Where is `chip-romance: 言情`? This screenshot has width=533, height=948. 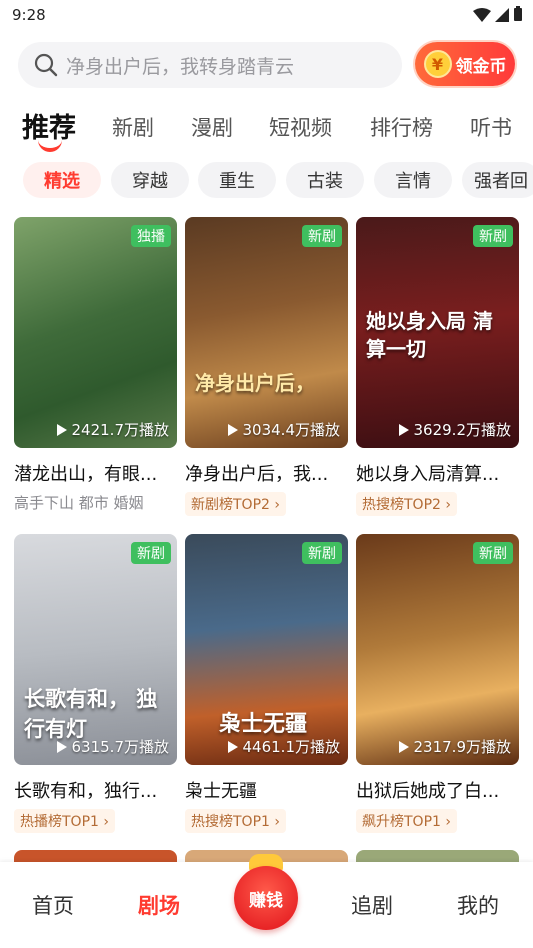
chip-romance: 言情 is located at coordinates (413, 180).